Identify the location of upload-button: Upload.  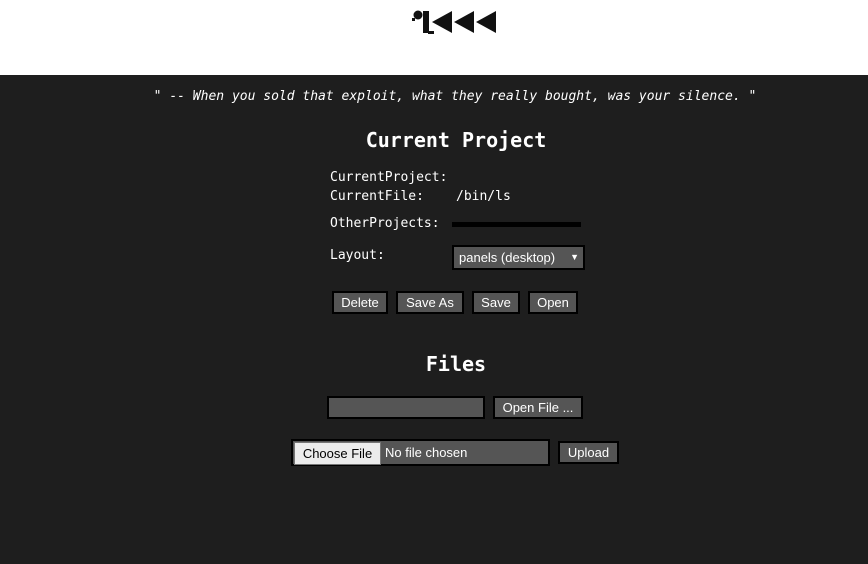
(588, 452).